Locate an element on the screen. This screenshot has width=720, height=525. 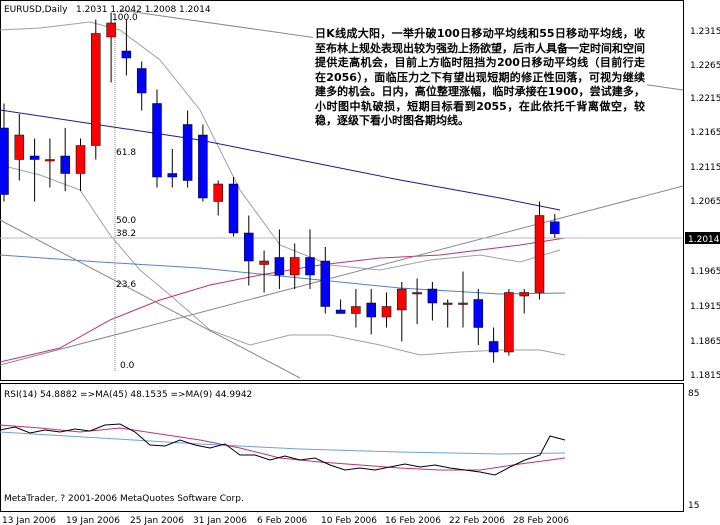
fib-label: 61.8 is located at coordinates (126, 153).